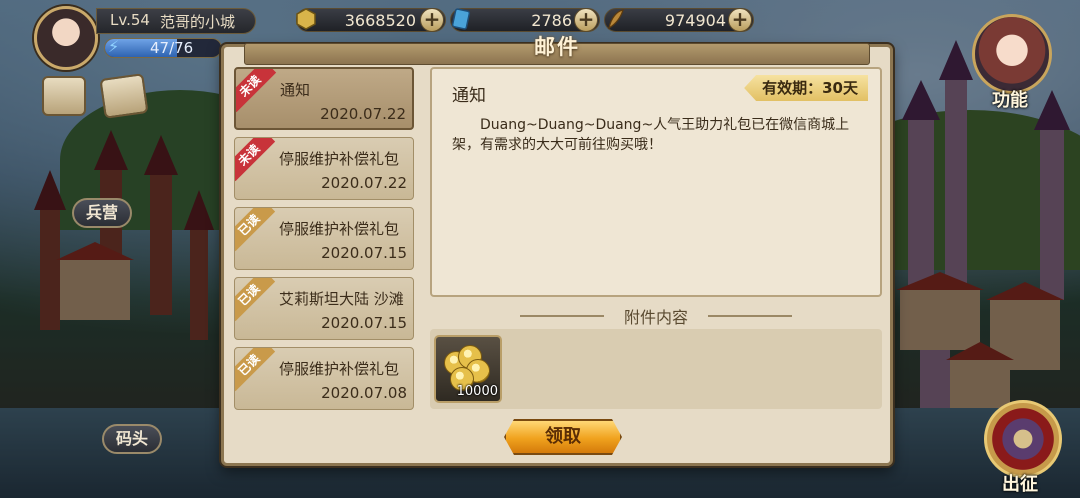  Describe the element at coordinates (740, 20) in the screenshot. I see `add-feather-button: +` at that location.